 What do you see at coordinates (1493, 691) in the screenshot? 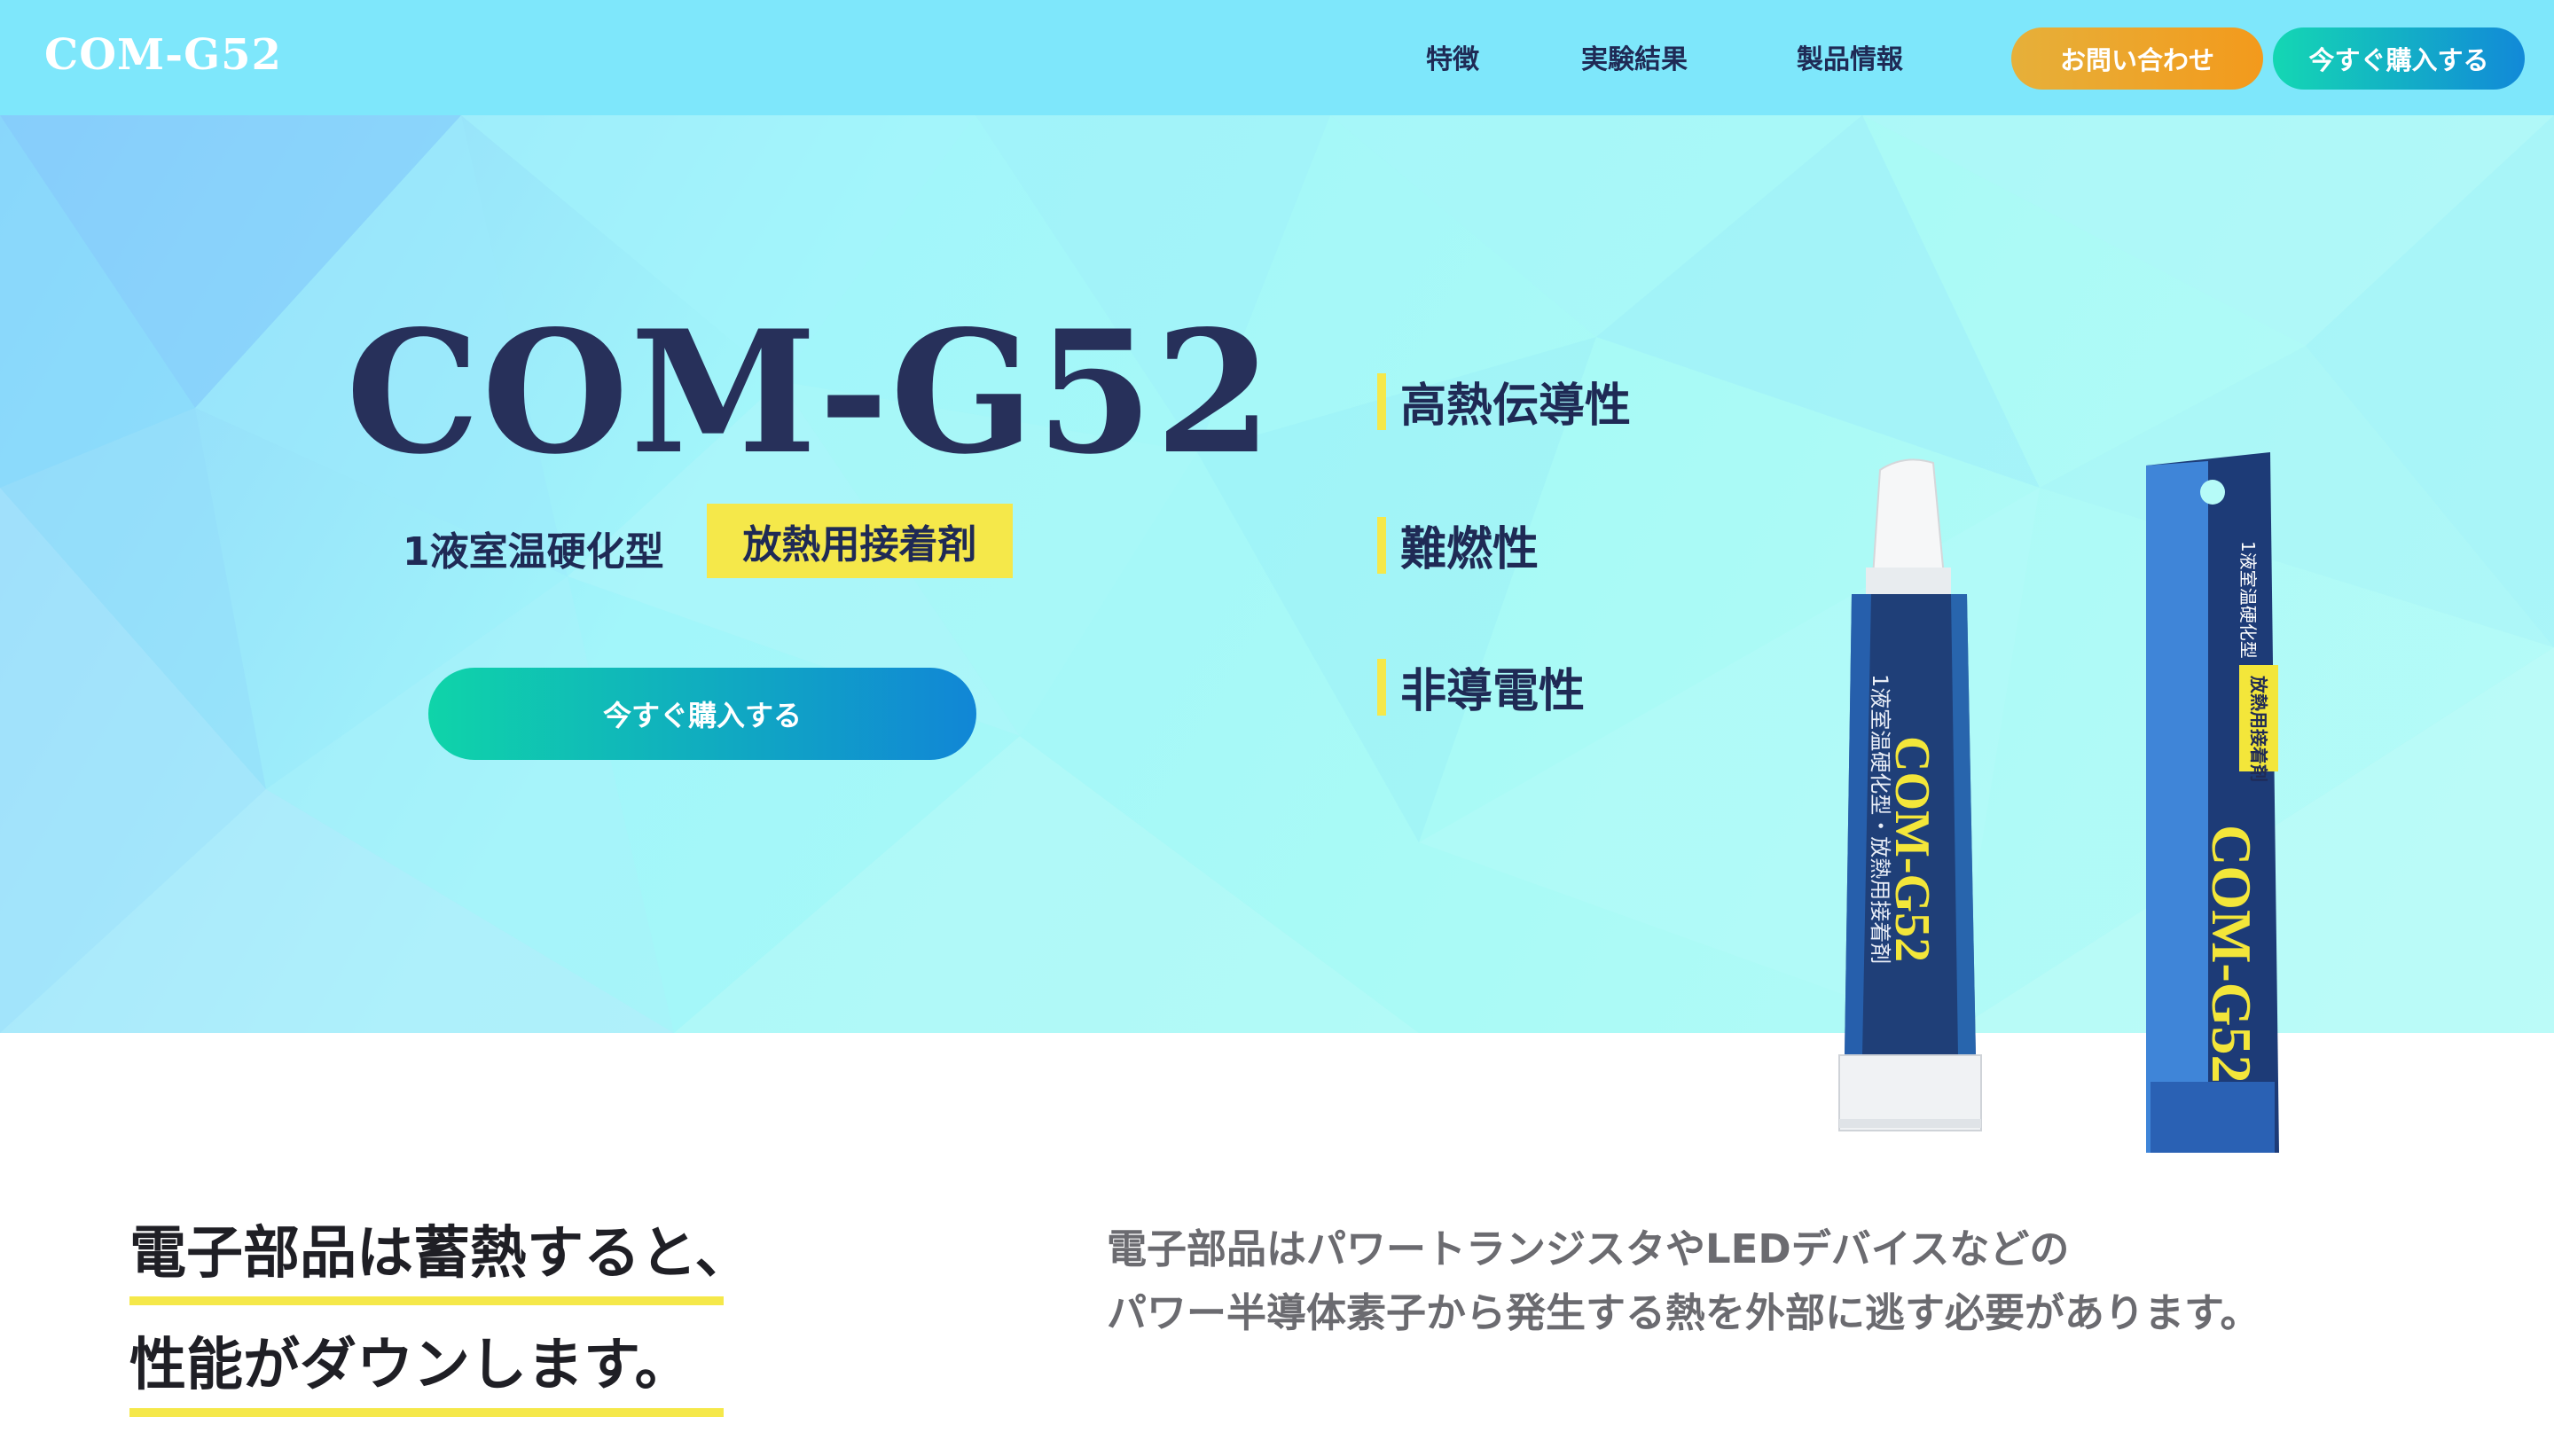
I see `feature-label: 非導電性` at bounding box center [1493, 691].